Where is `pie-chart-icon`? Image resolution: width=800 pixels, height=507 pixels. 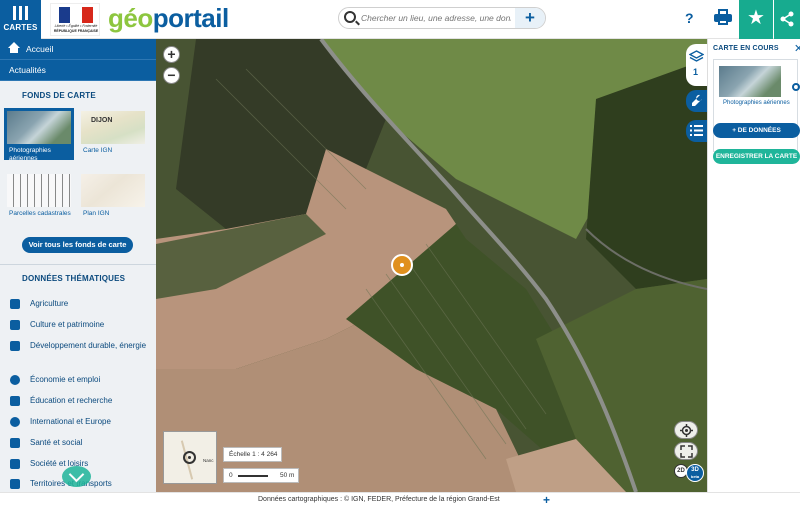 pie-chart-icon is located at coordinates (15, 380).